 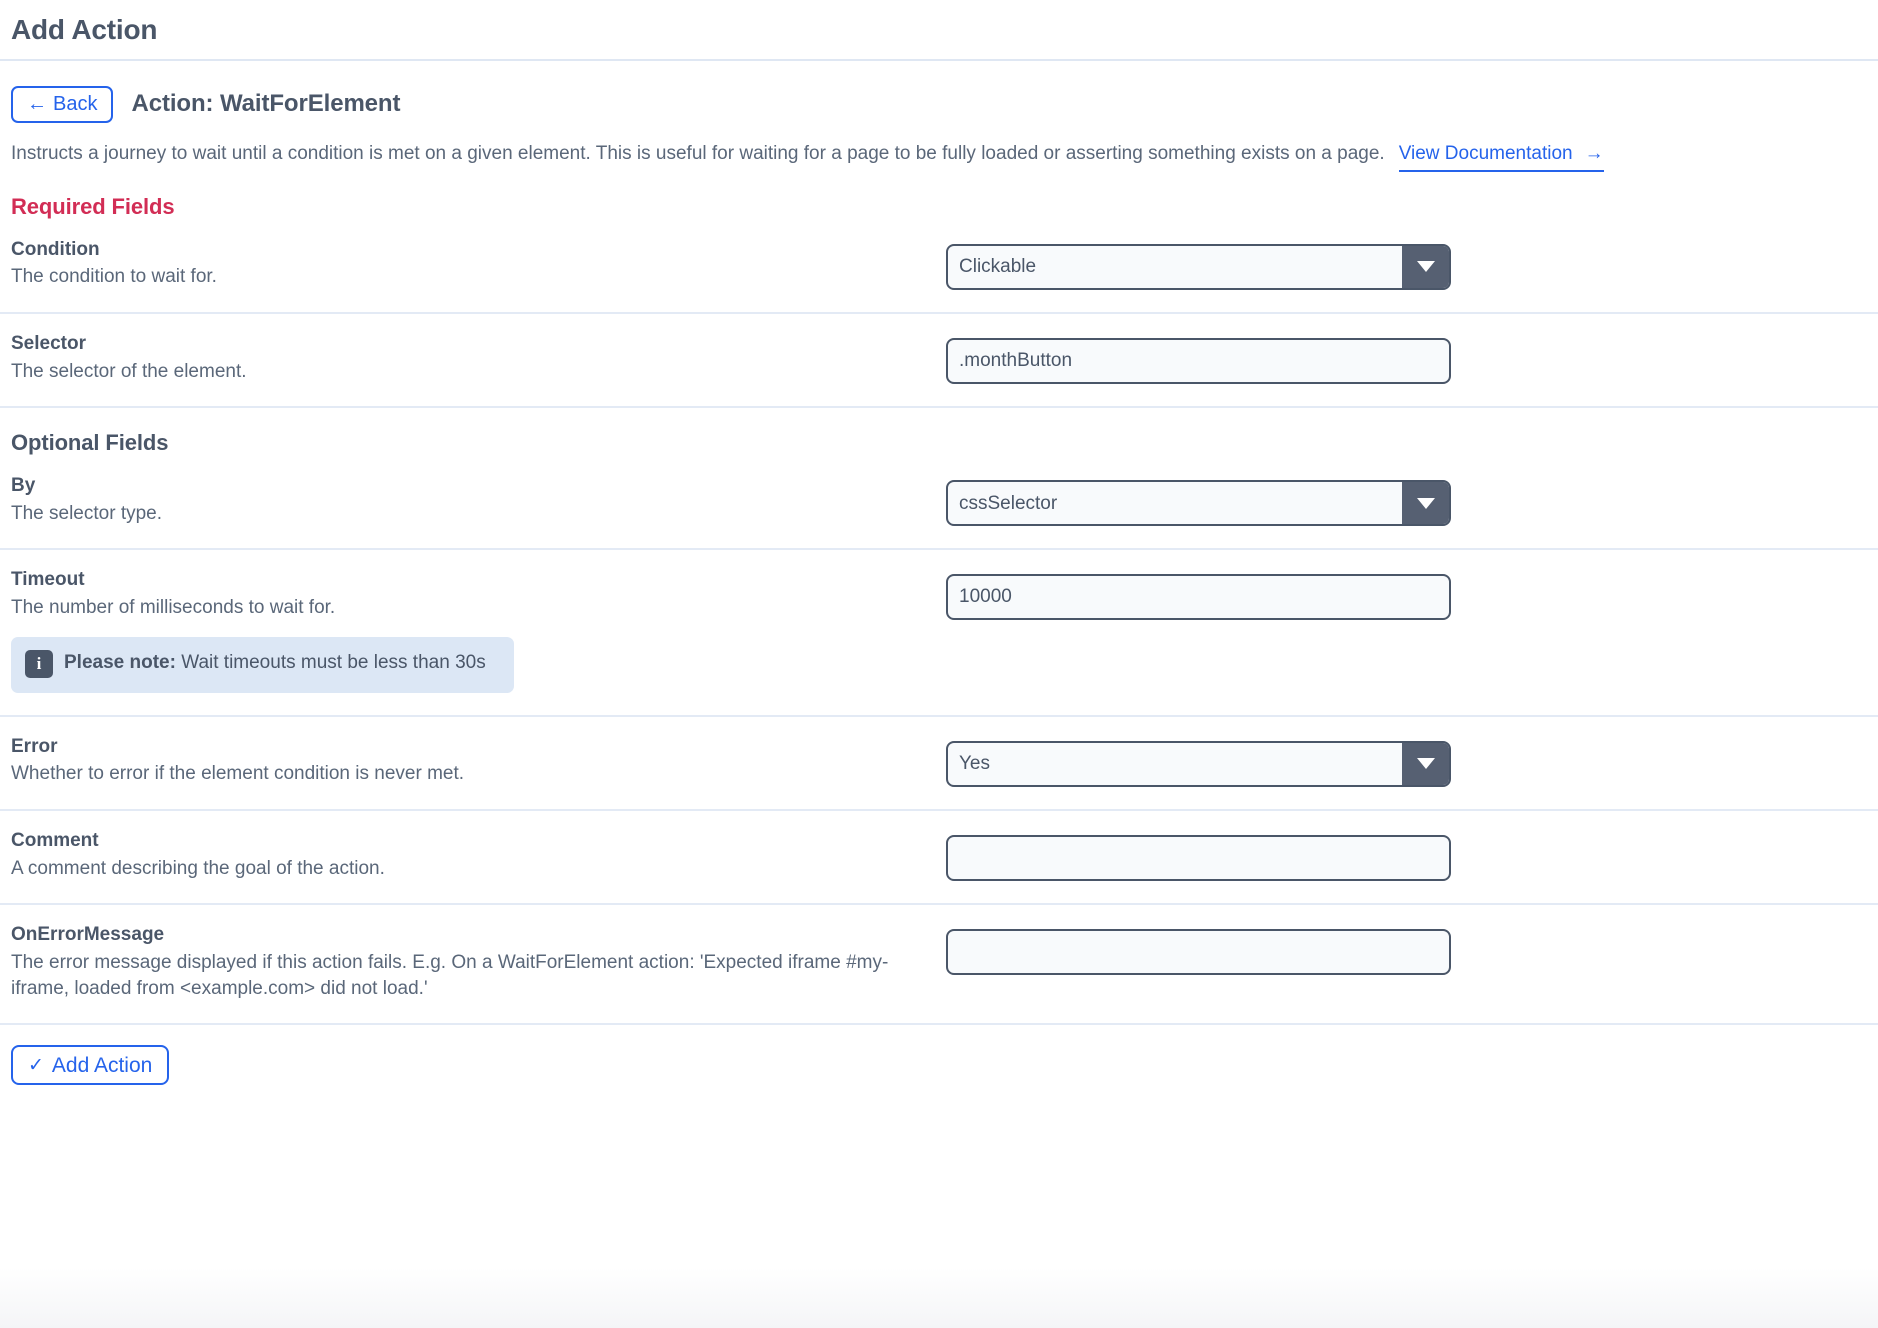 What do you see at coordinates (90, 443) in the screenshot?
I see `optional-fields-heading: Optional Fields` at bounding box center [90, 443].